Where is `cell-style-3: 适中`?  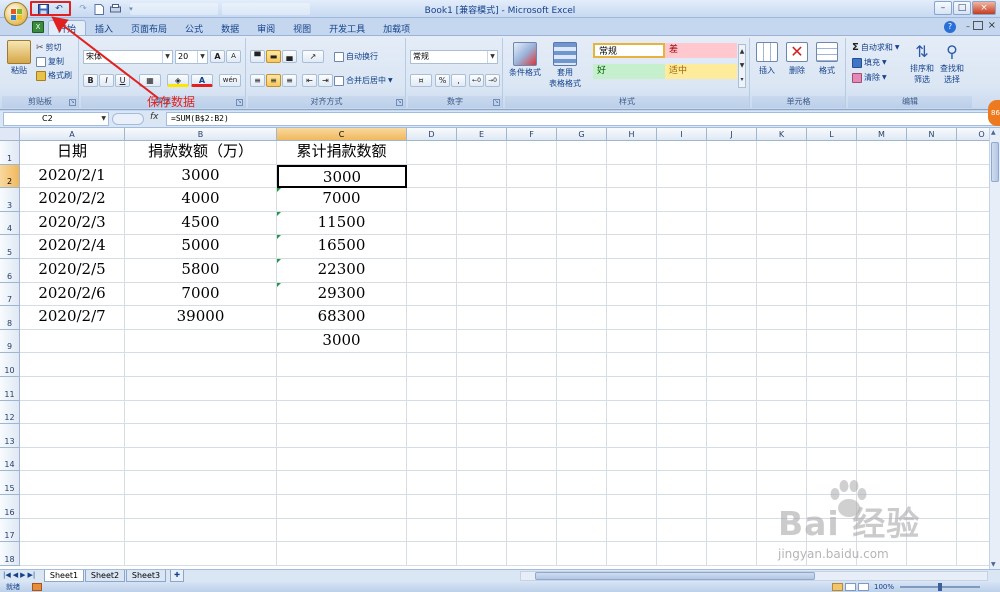 cell-style-3: 适中 is located at coordinates (701, 71).